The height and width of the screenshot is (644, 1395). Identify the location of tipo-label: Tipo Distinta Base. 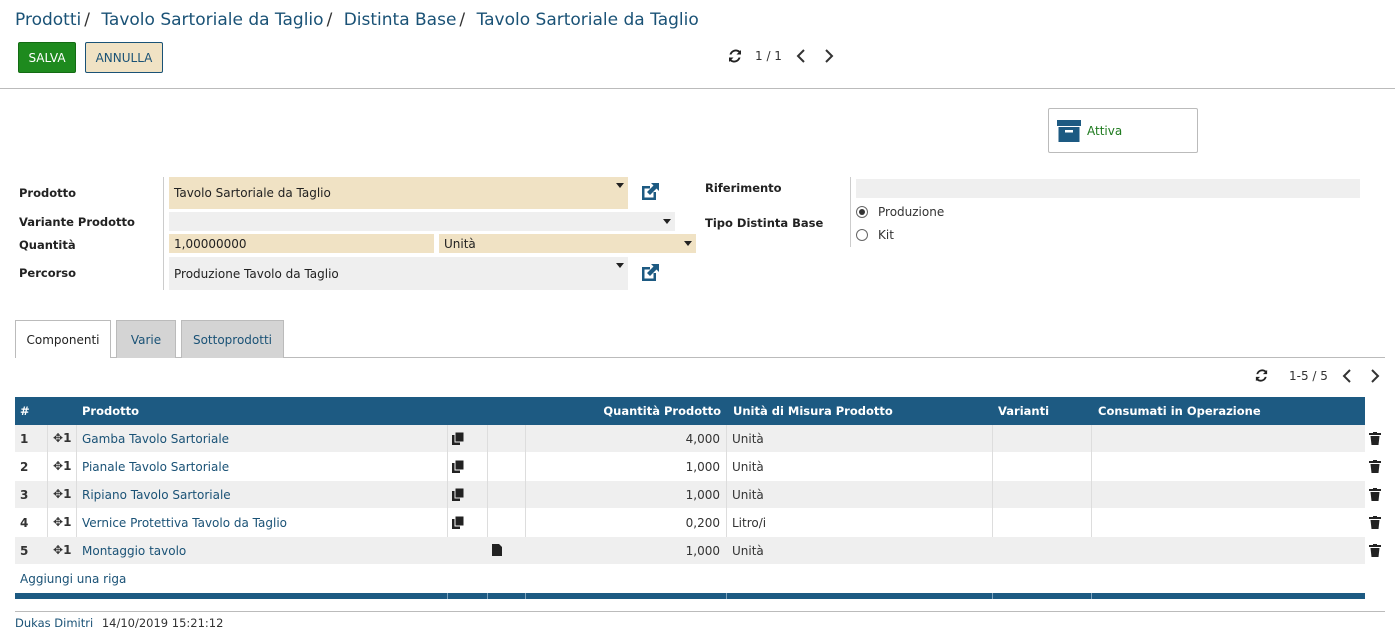
(764, 223).